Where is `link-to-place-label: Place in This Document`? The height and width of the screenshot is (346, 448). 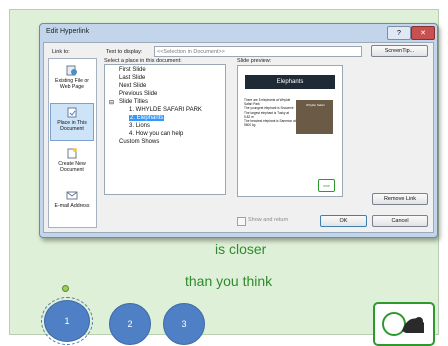 link-to-place-label: Place in This Document is located at coordinates (72, 126).